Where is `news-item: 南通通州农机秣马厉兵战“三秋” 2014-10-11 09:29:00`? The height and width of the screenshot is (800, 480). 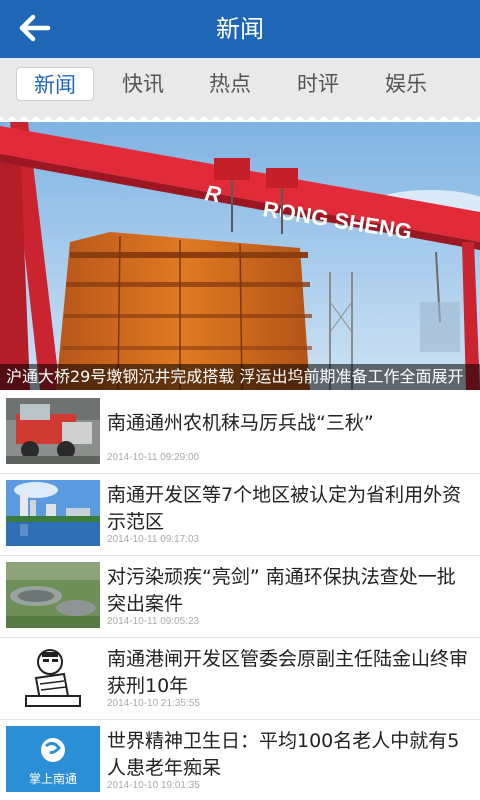
news-item: 南通通州农机秣马厉兵战“三秋” 2014-10-11 09:29:00 is located at coordinates (240, 433).